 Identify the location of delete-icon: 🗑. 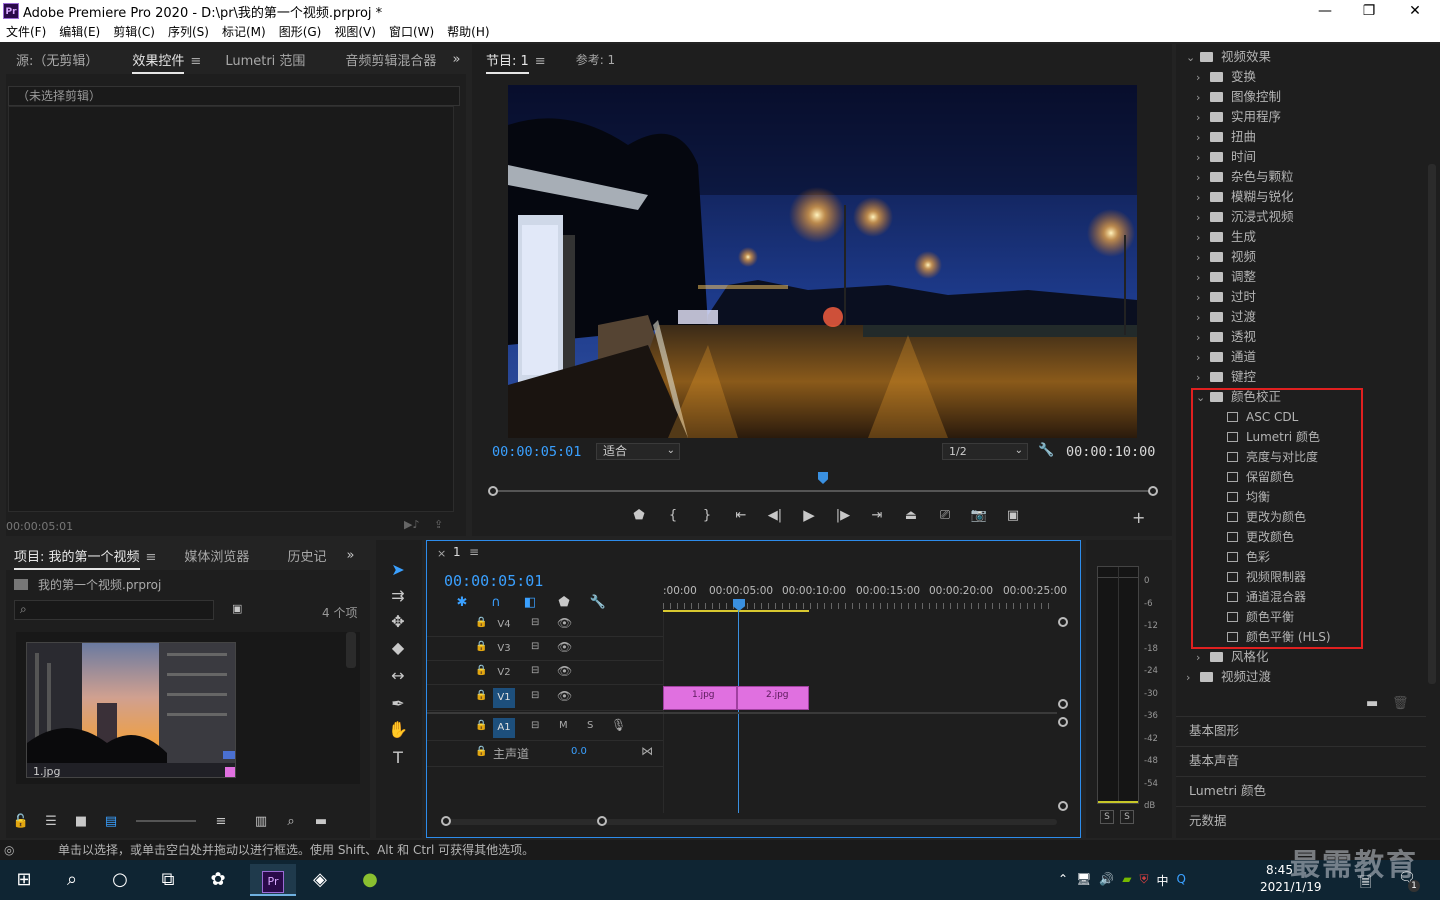
(1400, 703).